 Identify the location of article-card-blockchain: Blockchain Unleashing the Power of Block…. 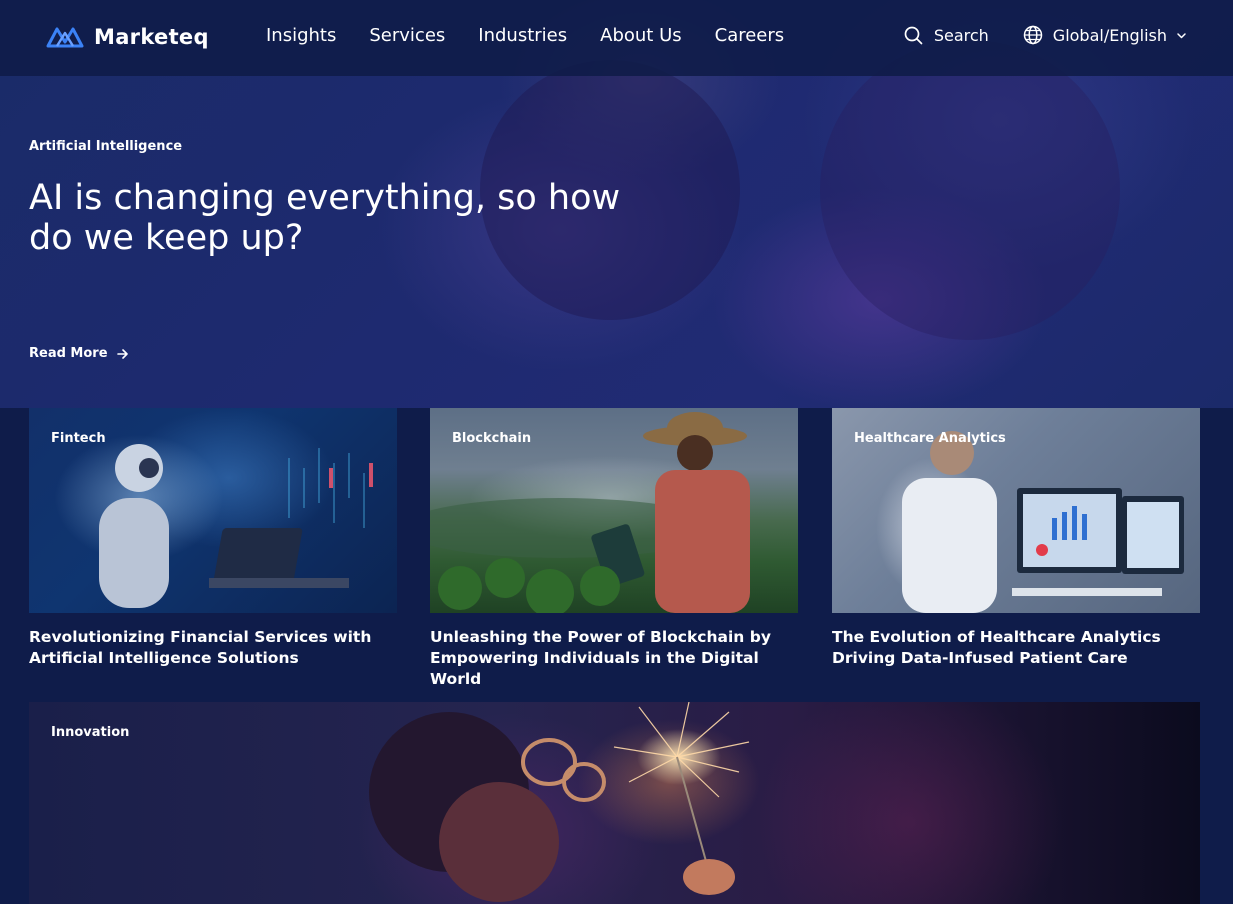
(614, 549).